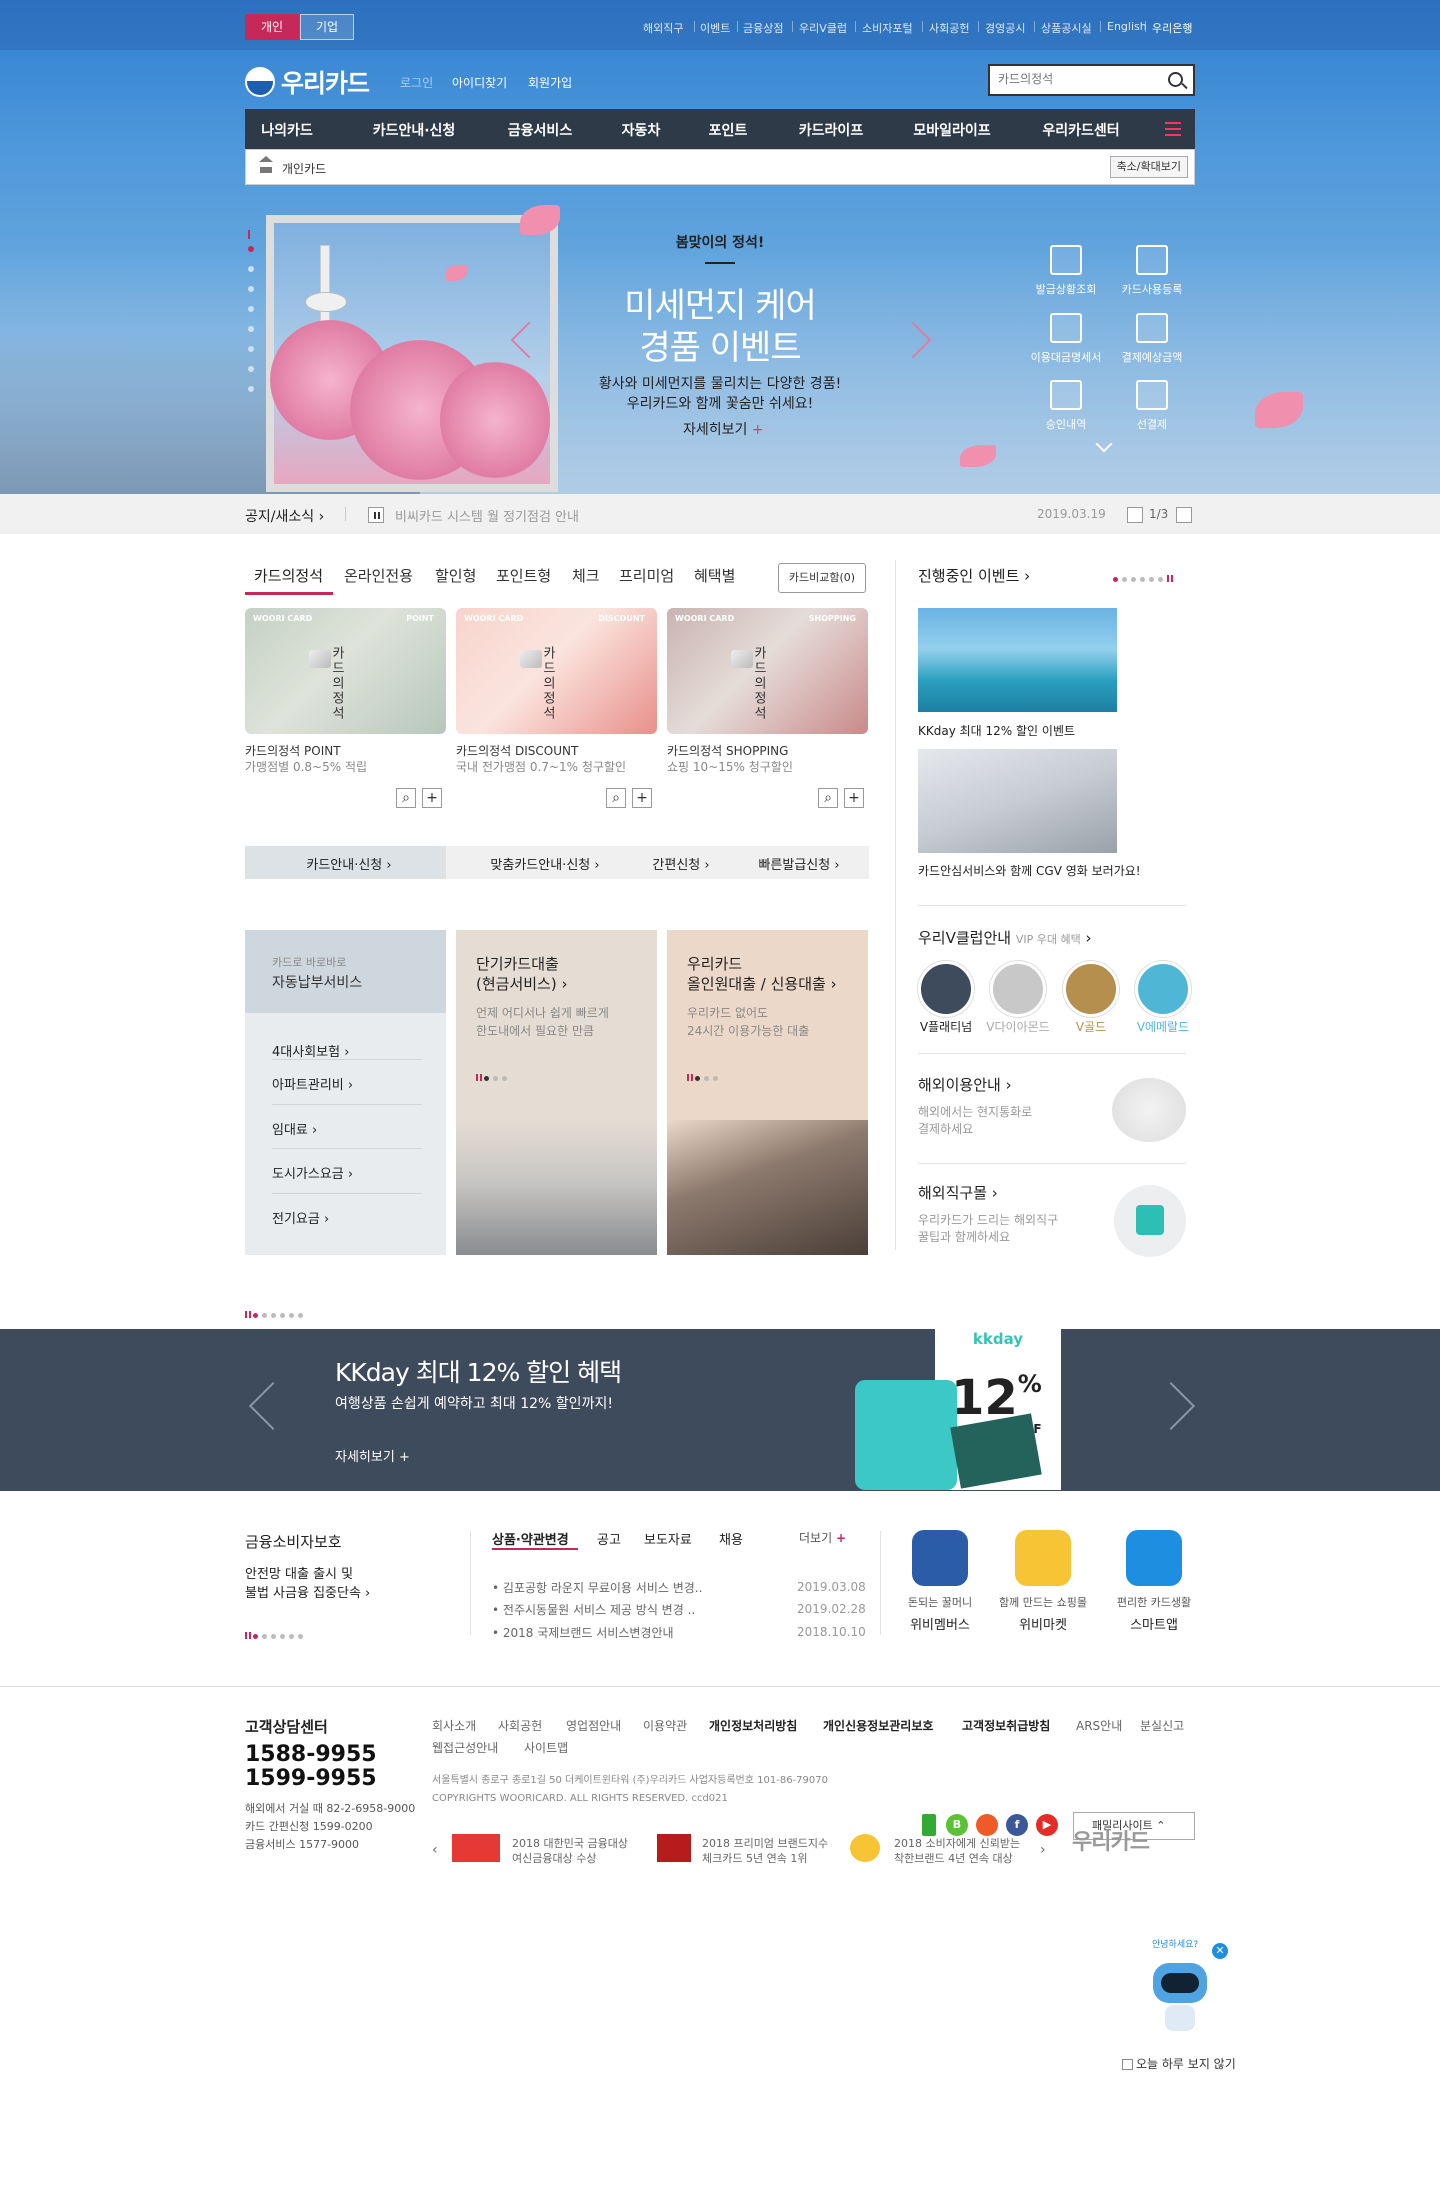 The height and width of the screenshot is (2192, 1440). What do you see at coordinates (1005, 937) in the screenshot?
I see `vclub-title: 우리V클럽안내 VIP 우대 혜택 ›` at bounding box center [1005, 937].